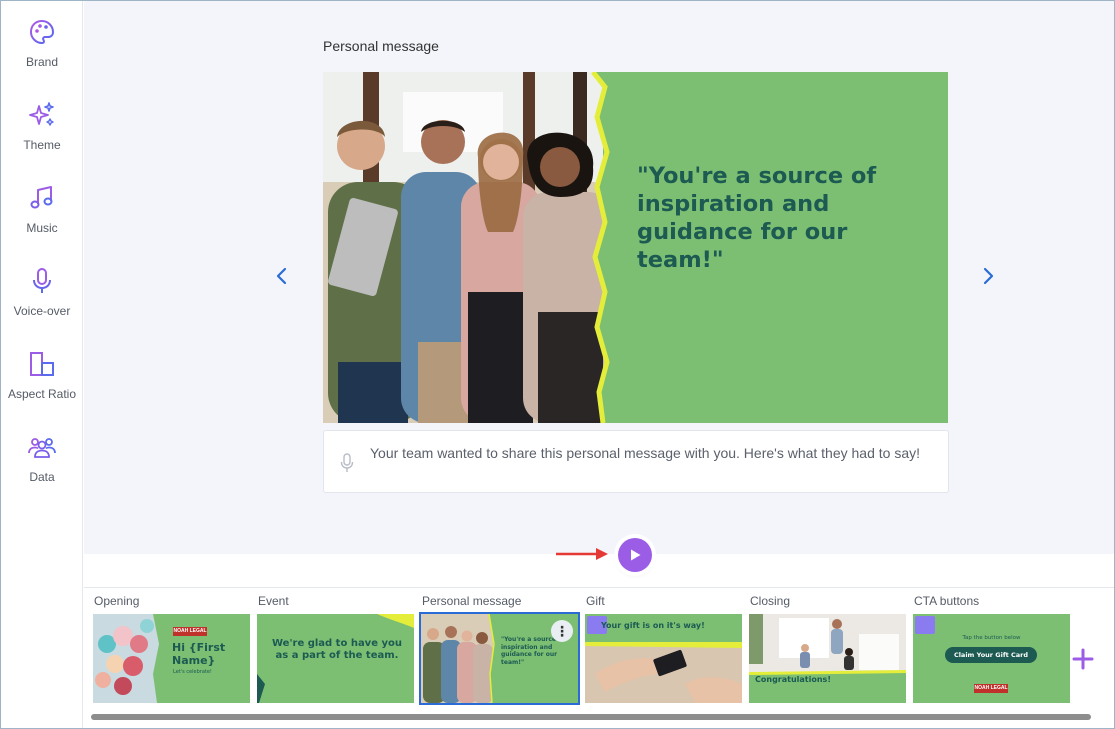 Image resolution: width=1115 pixels, height=729 pixels. I want to click on scene-label: Closing, so click(770, 601).